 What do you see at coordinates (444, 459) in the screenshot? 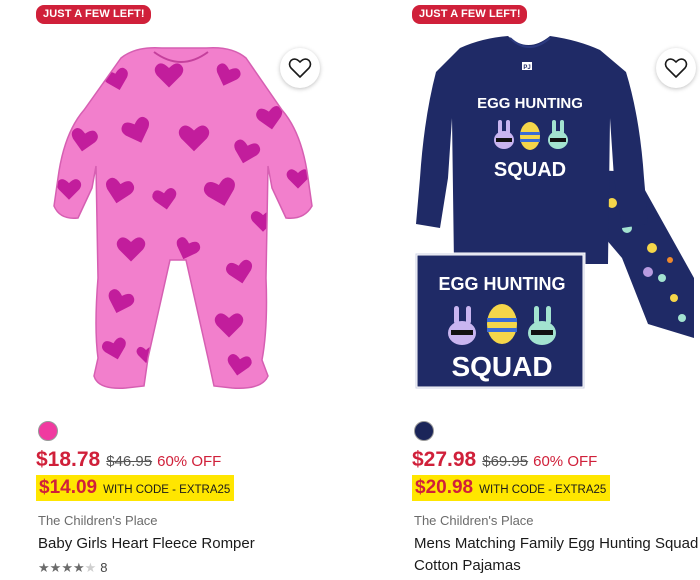
I see `sale-price: $27.98` at bounding box center [444, 459].